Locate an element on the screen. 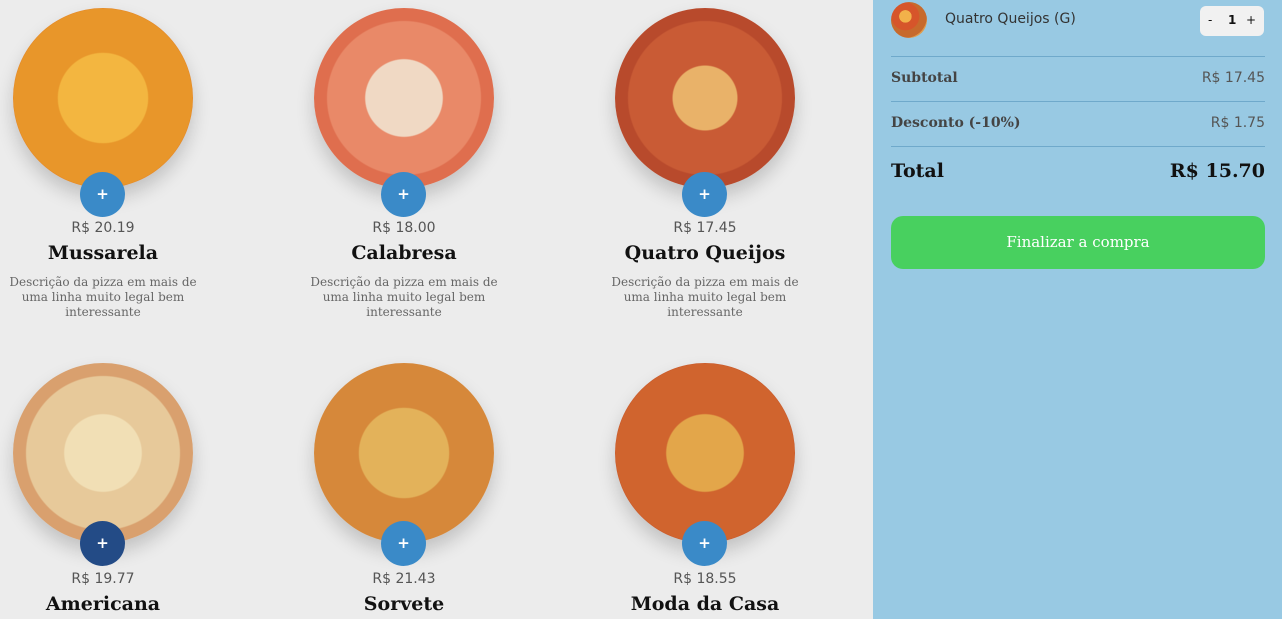 The width and height of the screenshot is (1282, 619). total-value: R$ 15.70 is located at coordinates (1217, 171).